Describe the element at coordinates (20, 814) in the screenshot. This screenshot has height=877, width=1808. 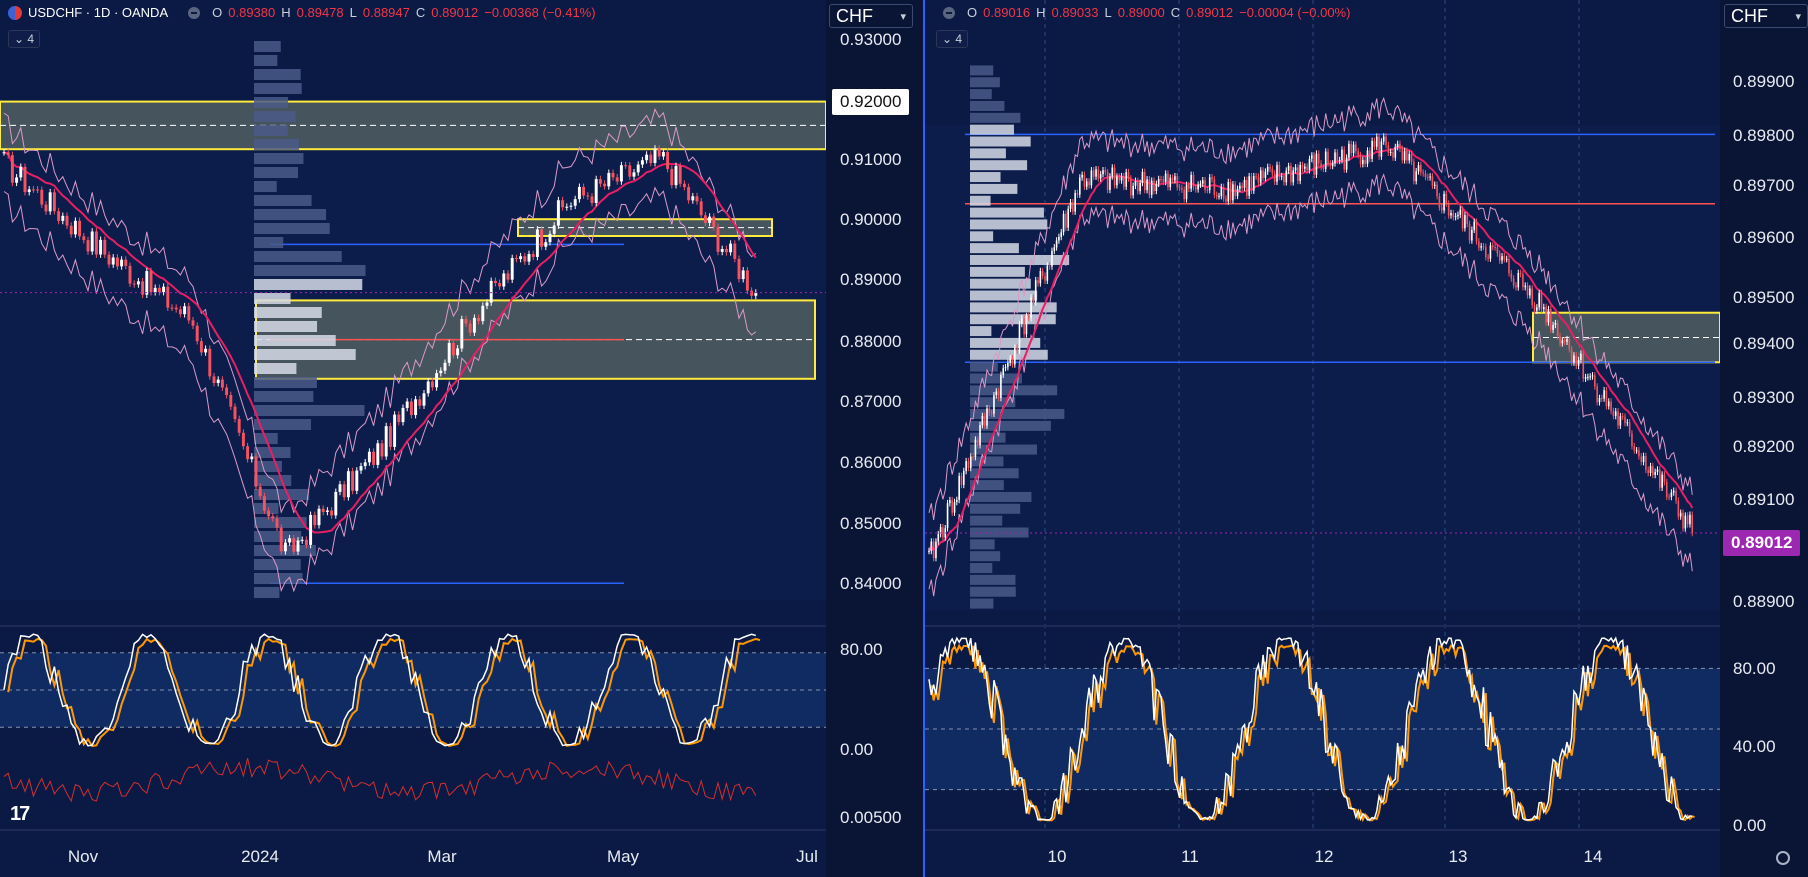
I see `tradingview-logo: 17` at that location.